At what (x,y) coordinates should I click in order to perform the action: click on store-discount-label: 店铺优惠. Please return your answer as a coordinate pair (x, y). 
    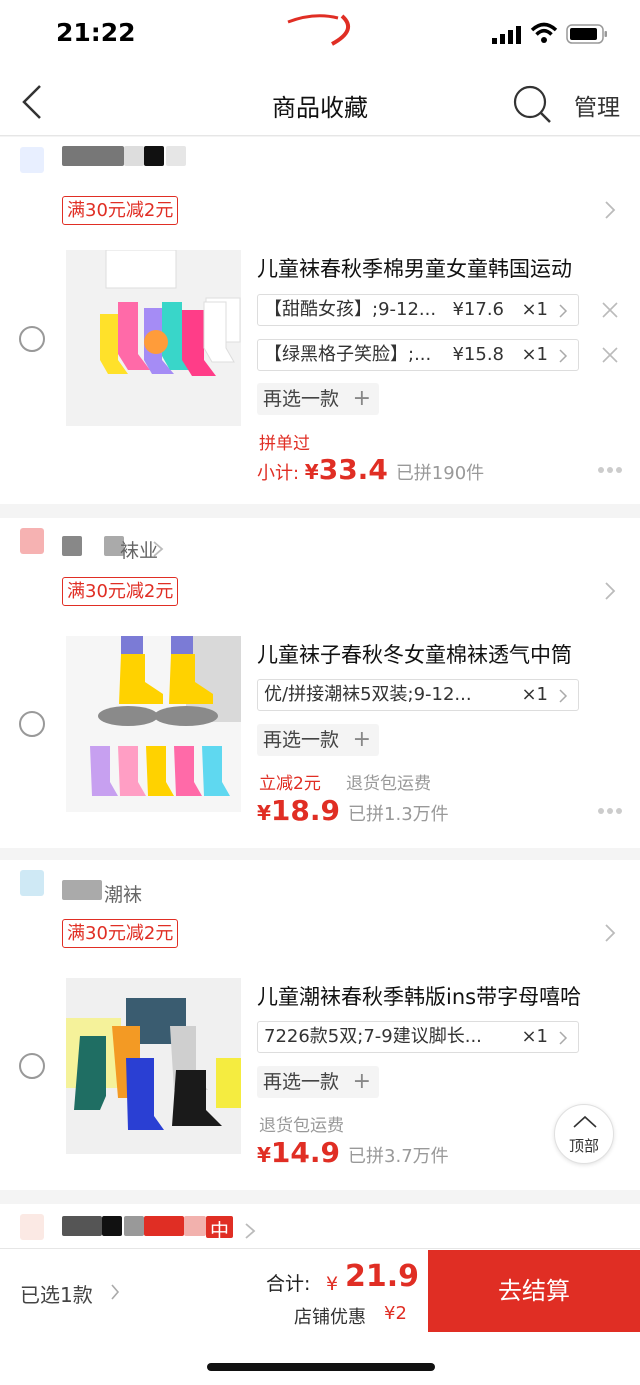
    Looking at the image, I should click on (330, 1317).